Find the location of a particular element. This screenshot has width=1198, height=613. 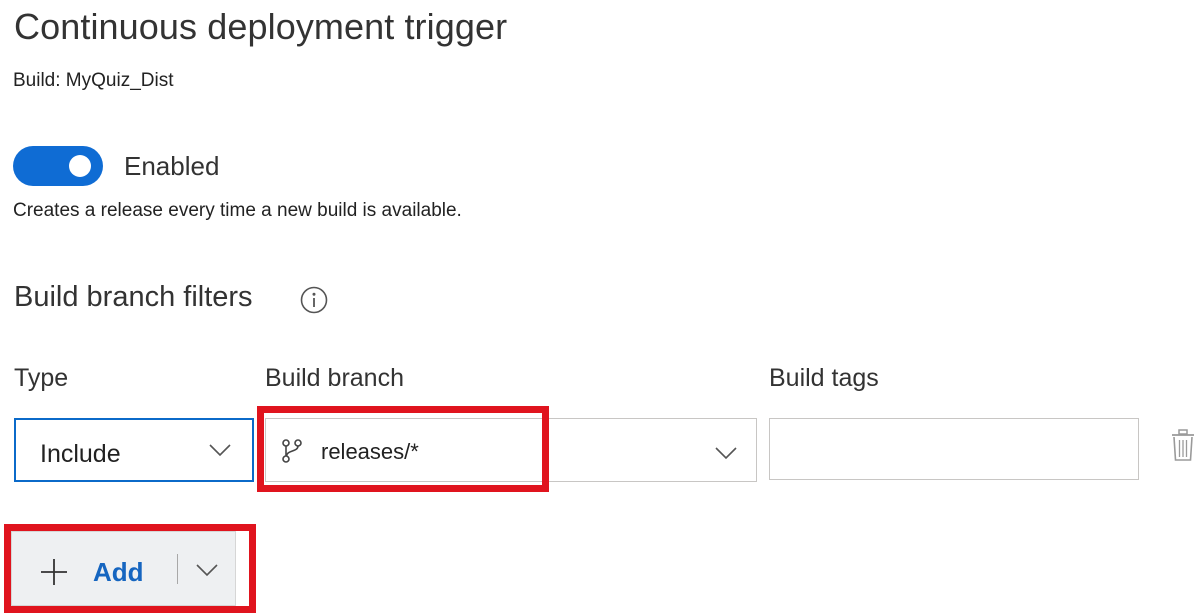

tags-column-label: Build tags is located at coordinates (824, 378).